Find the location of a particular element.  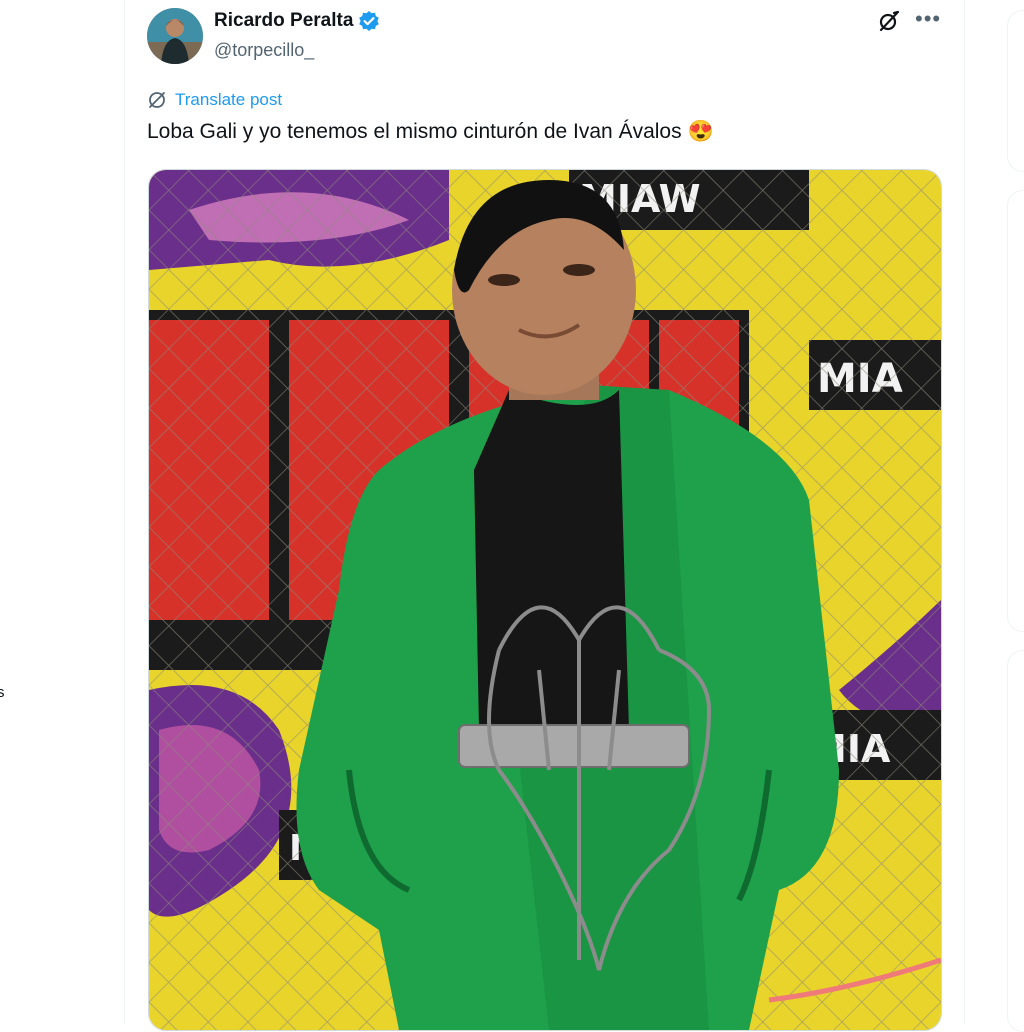

author-name-row: Ricardo Peralta is located at coordinates (297, 21).